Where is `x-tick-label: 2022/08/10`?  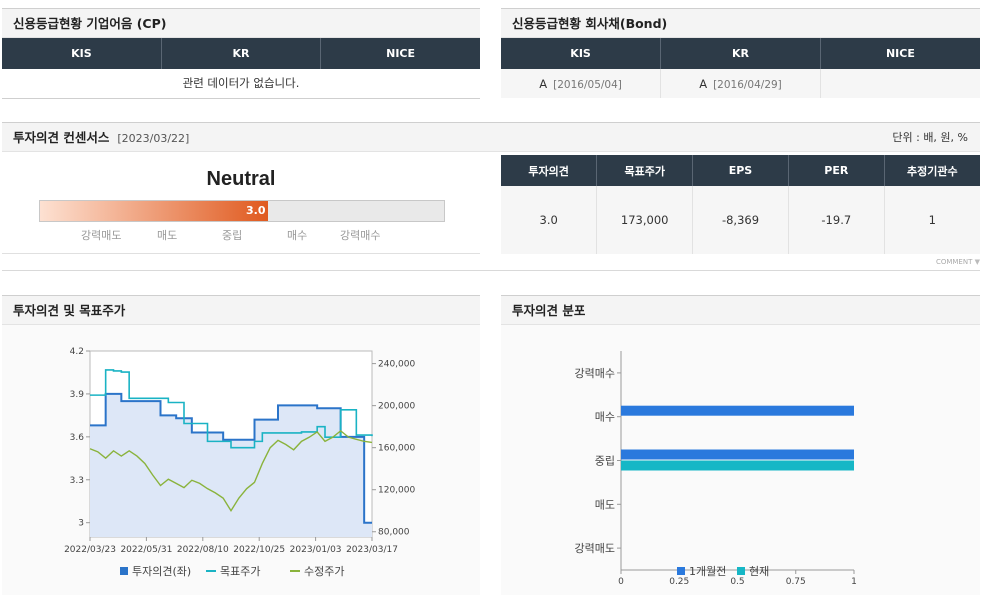 x-tick-label: 2022/08/10 is located at coordinates (203, 550).